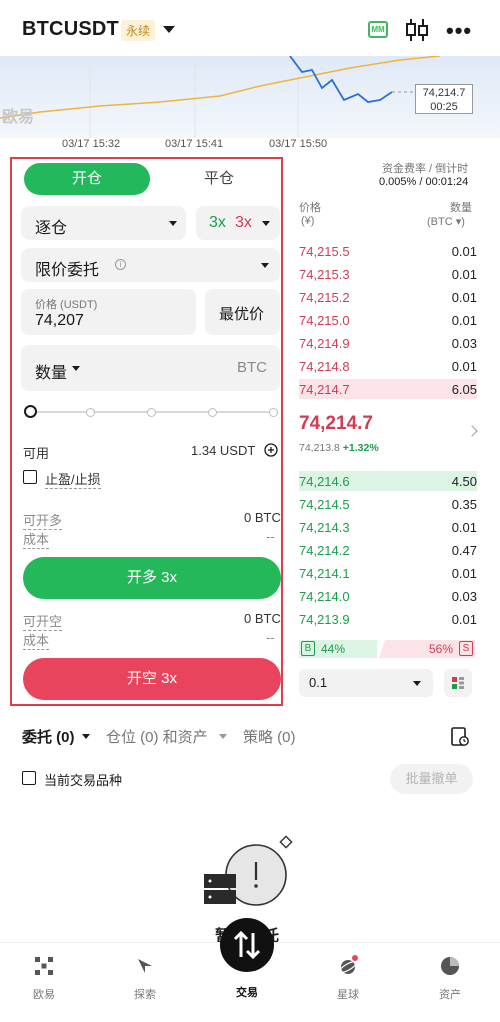  What do you see at coordinates (388, 274) in the screenshot?
I see `ask-row: 74,215.3 0.01` at bounding box center [388, 274].